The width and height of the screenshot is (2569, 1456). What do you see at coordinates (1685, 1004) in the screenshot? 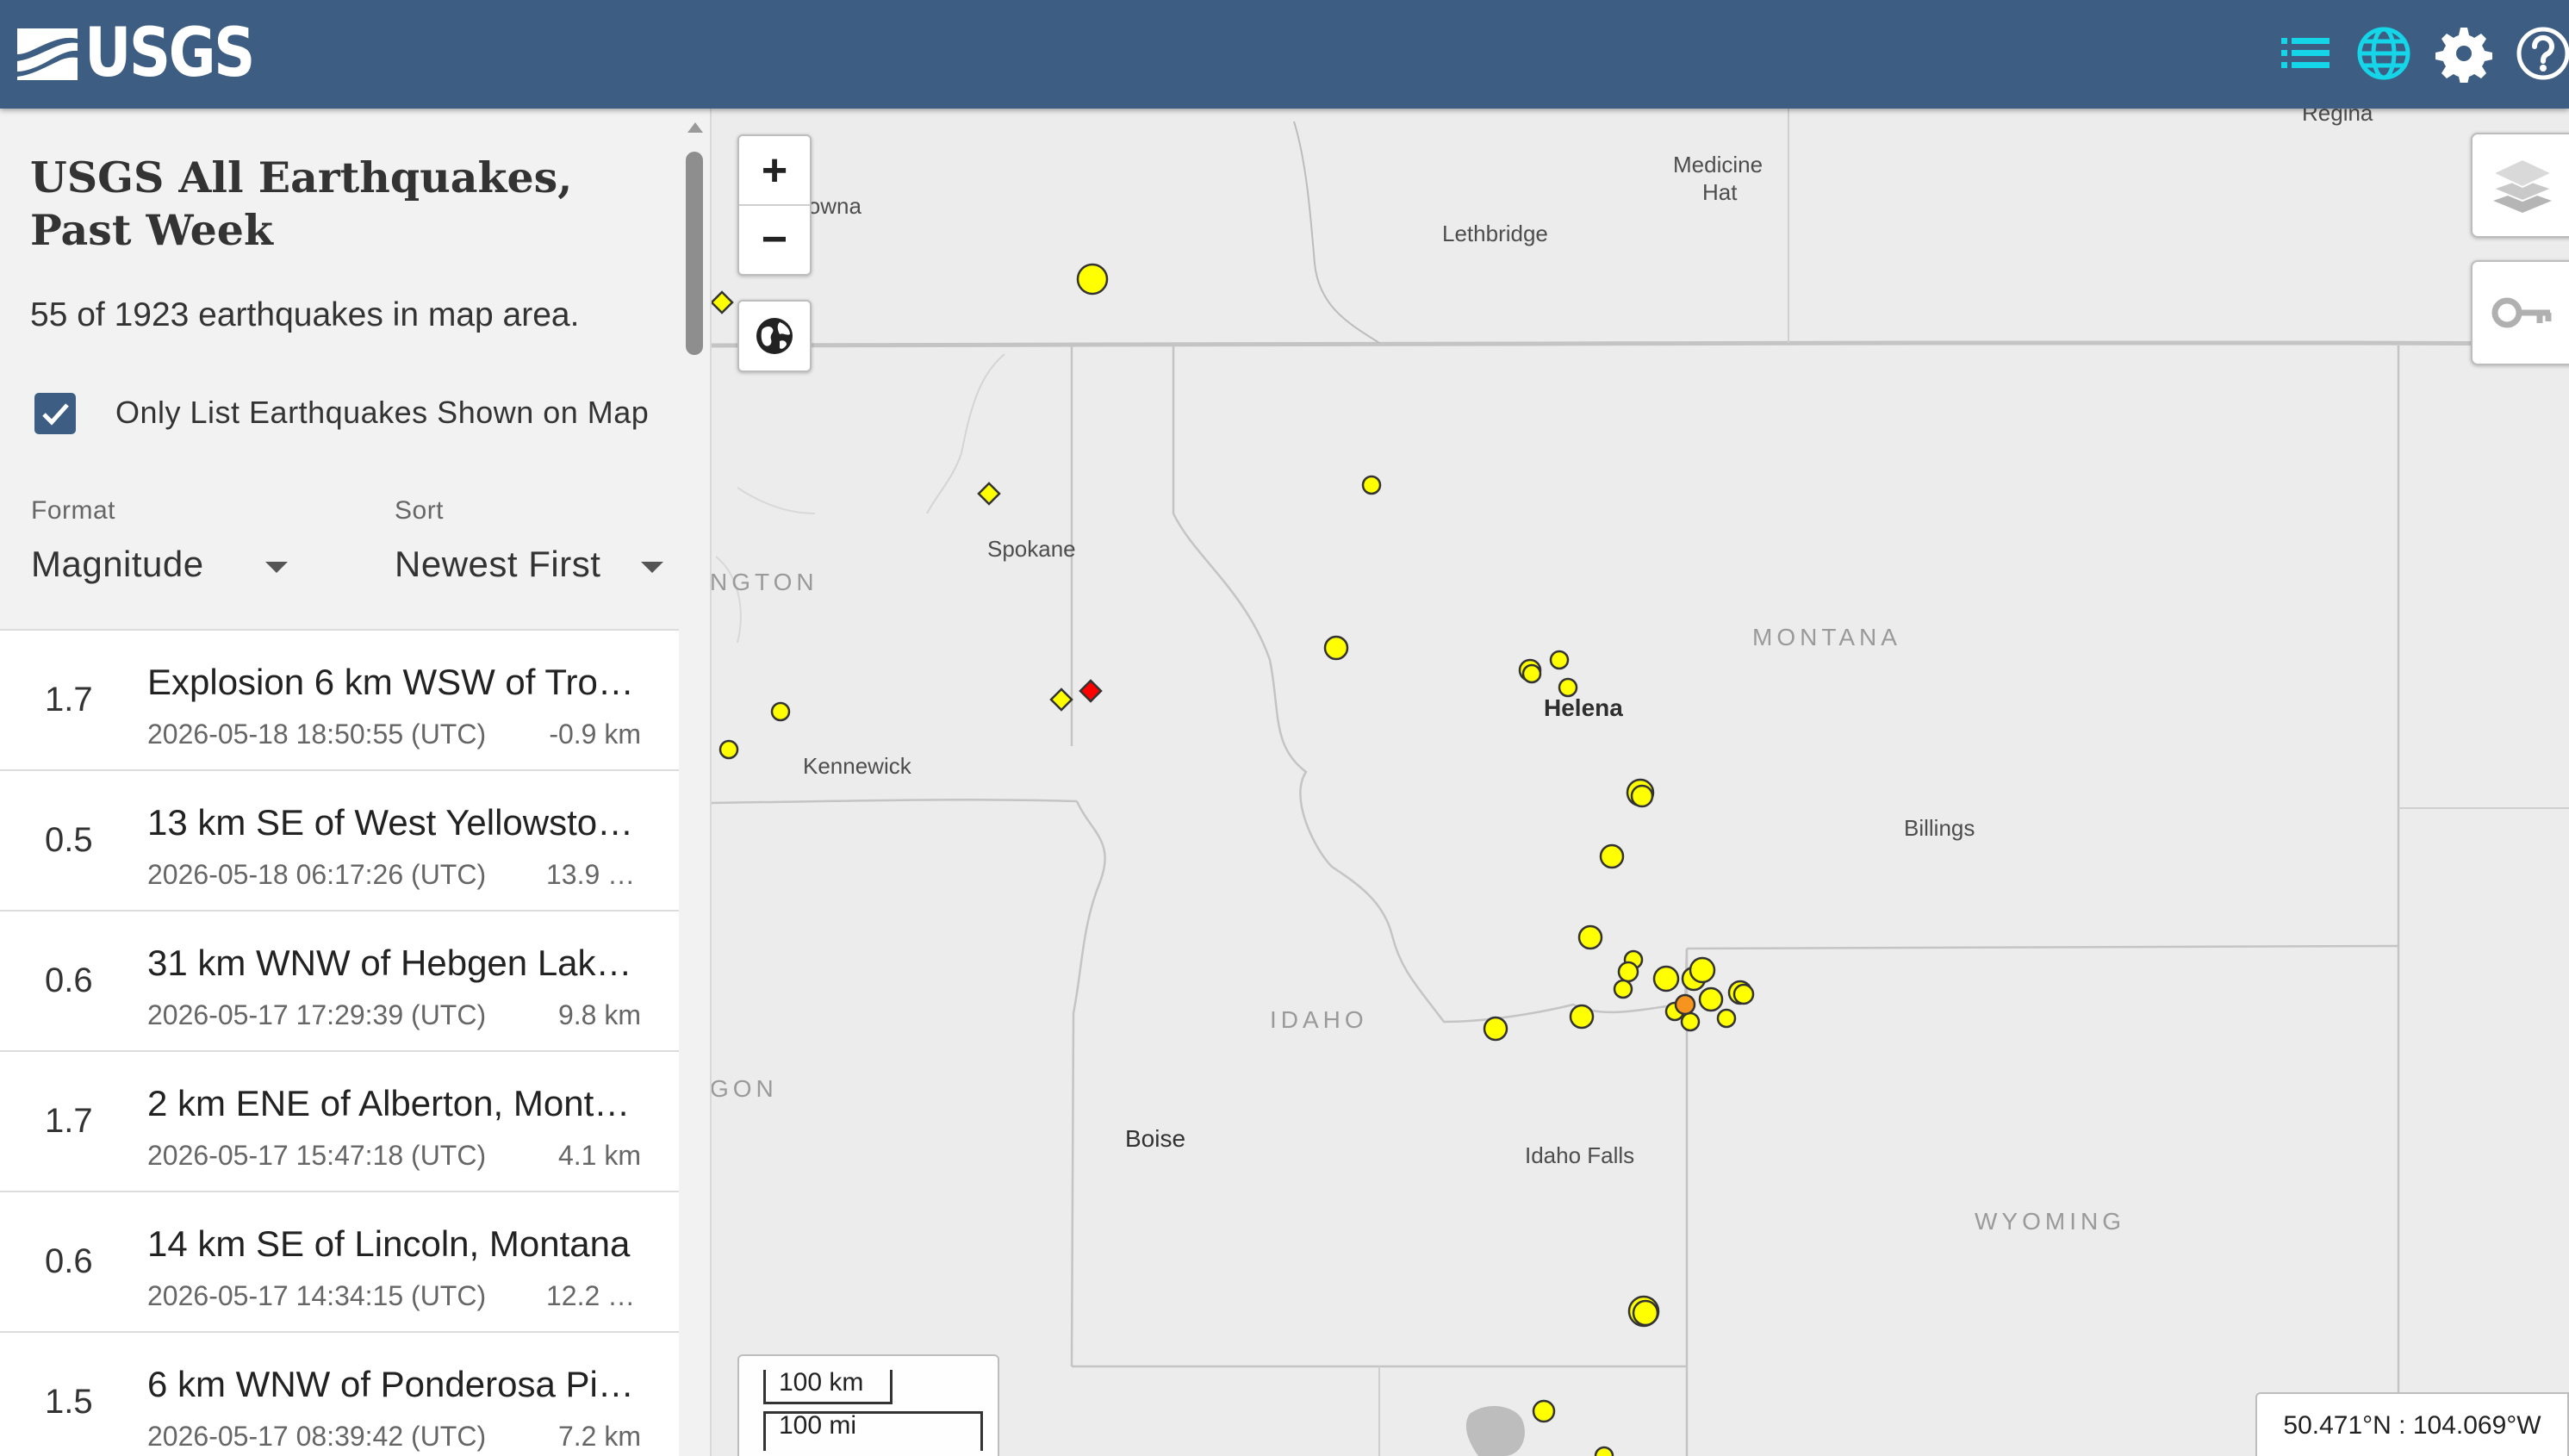
I see `earthquake-marker-recent` at bounding box center [1685, 1004].